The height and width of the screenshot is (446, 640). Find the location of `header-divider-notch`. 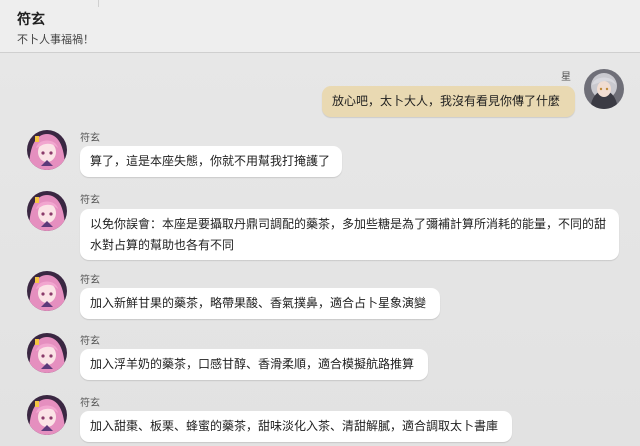

header-divider-notch is located at coordinates (98, 3).